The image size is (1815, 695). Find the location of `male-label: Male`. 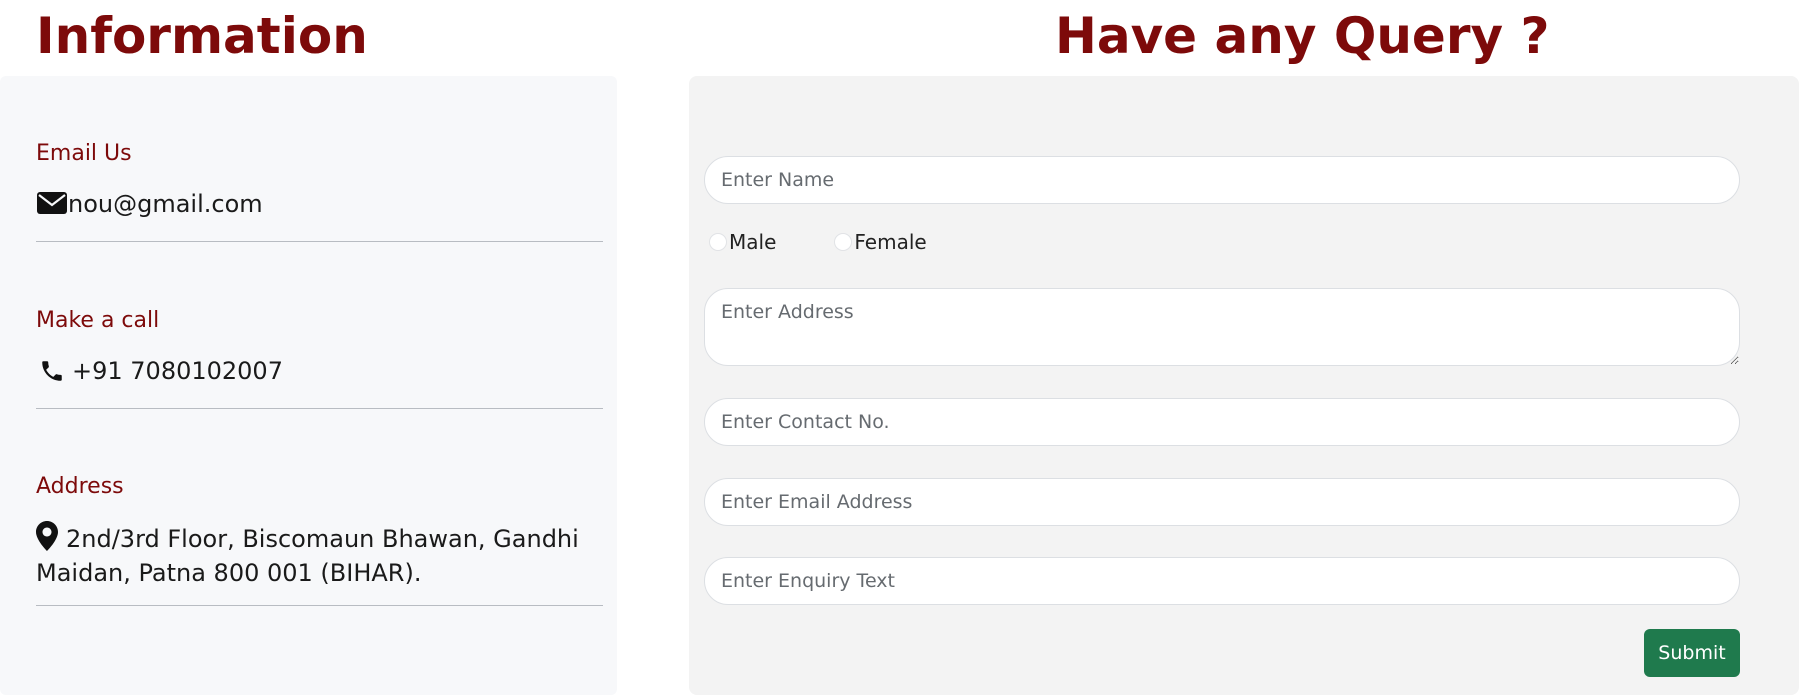

male-label: Male is located at coordinates (753, 242).